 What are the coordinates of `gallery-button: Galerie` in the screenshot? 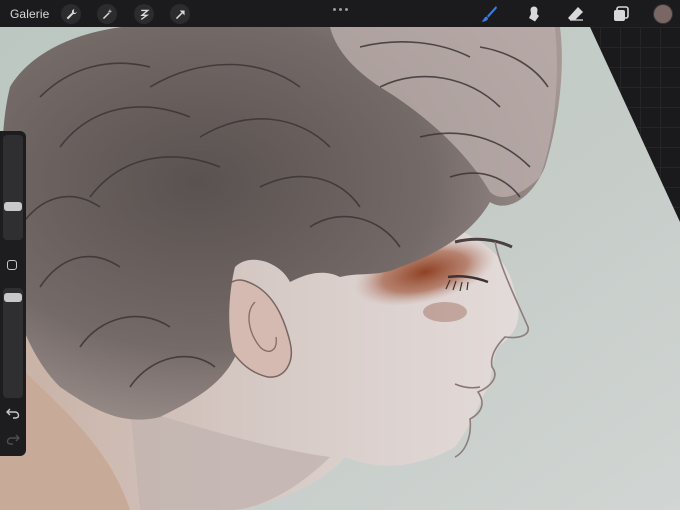 It's located at (29, 14).